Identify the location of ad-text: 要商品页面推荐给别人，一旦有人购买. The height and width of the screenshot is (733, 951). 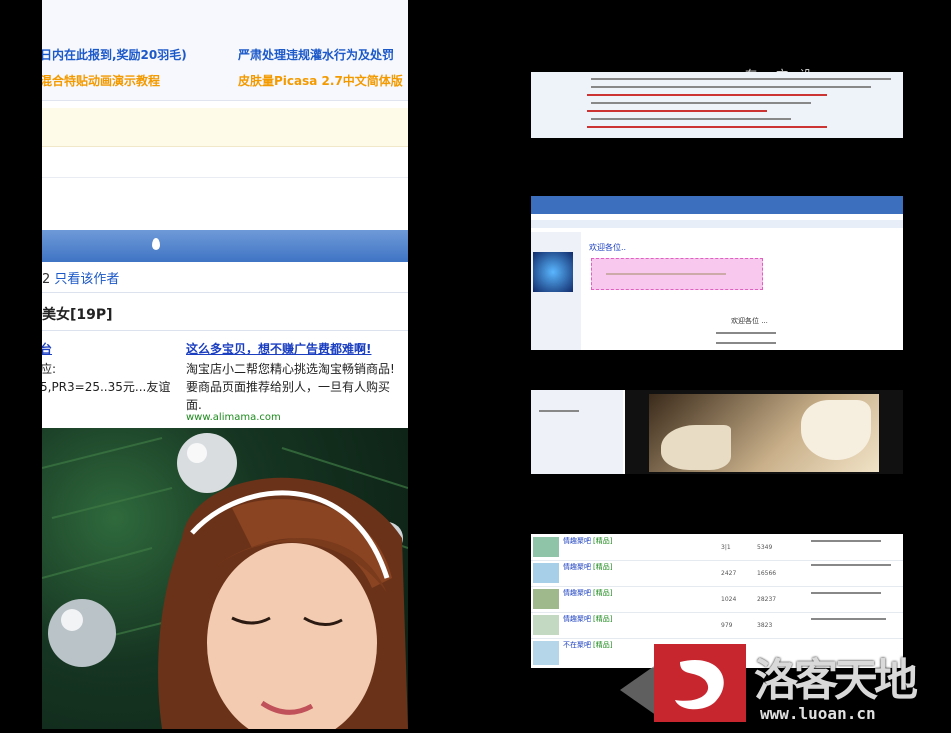
(288, 387).